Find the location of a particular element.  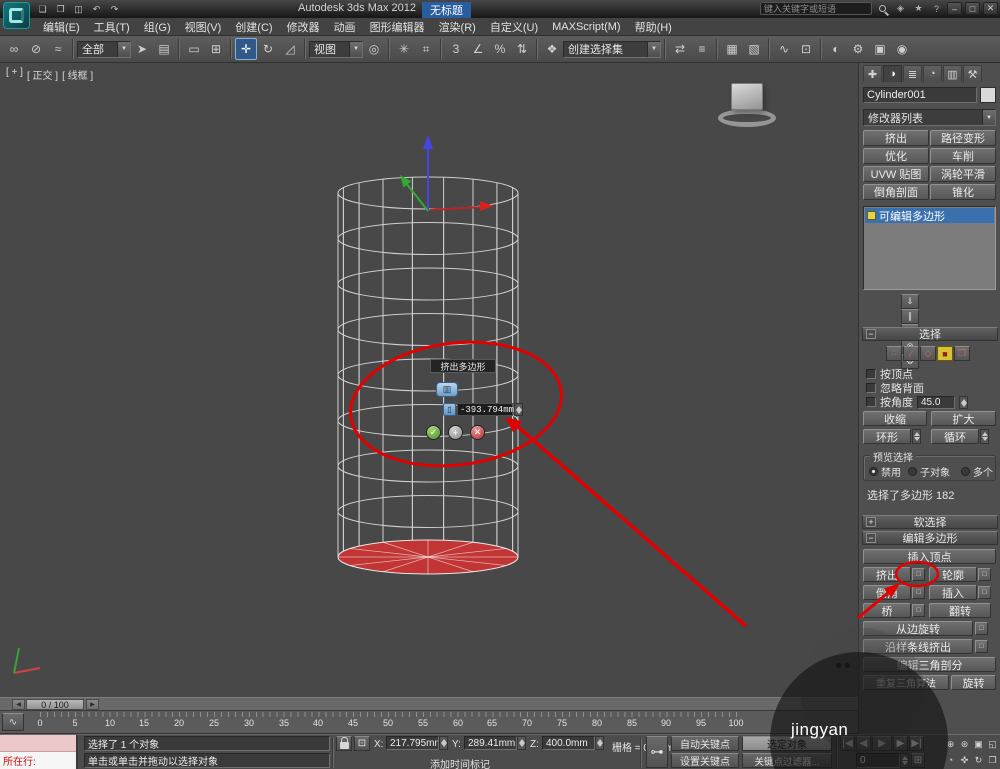

stack-item-editable-poly: 可编辑多边形 is located at coordinates (929, 215).